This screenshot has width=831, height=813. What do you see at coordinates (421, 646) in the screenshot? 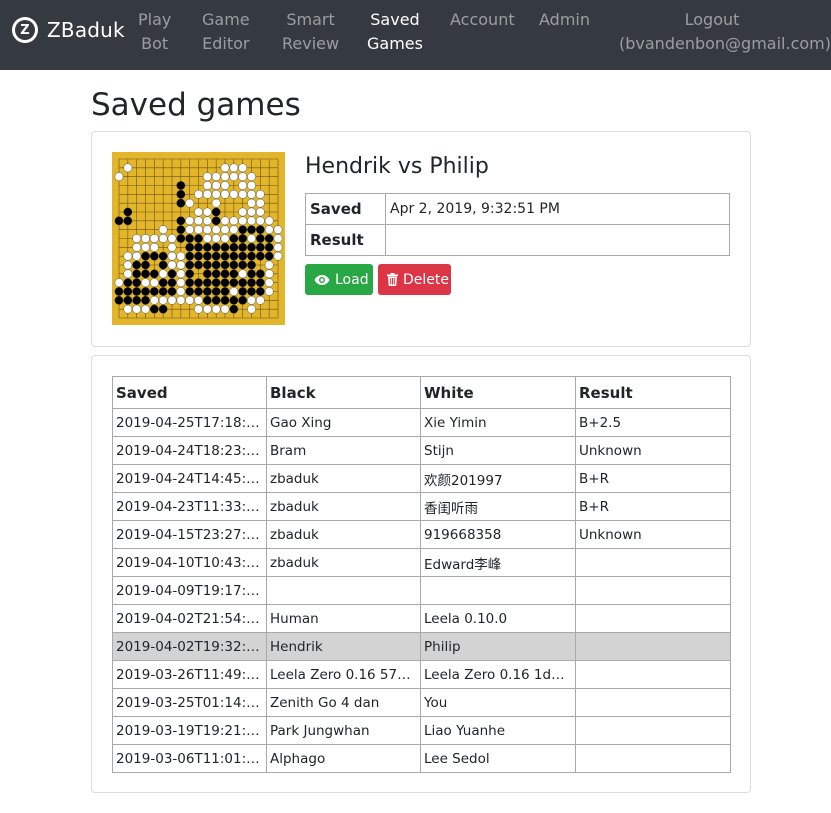
I see `table-row: 2019-04-02T19:32:51... Hendrik Philip` at bounding box center [421, 646].